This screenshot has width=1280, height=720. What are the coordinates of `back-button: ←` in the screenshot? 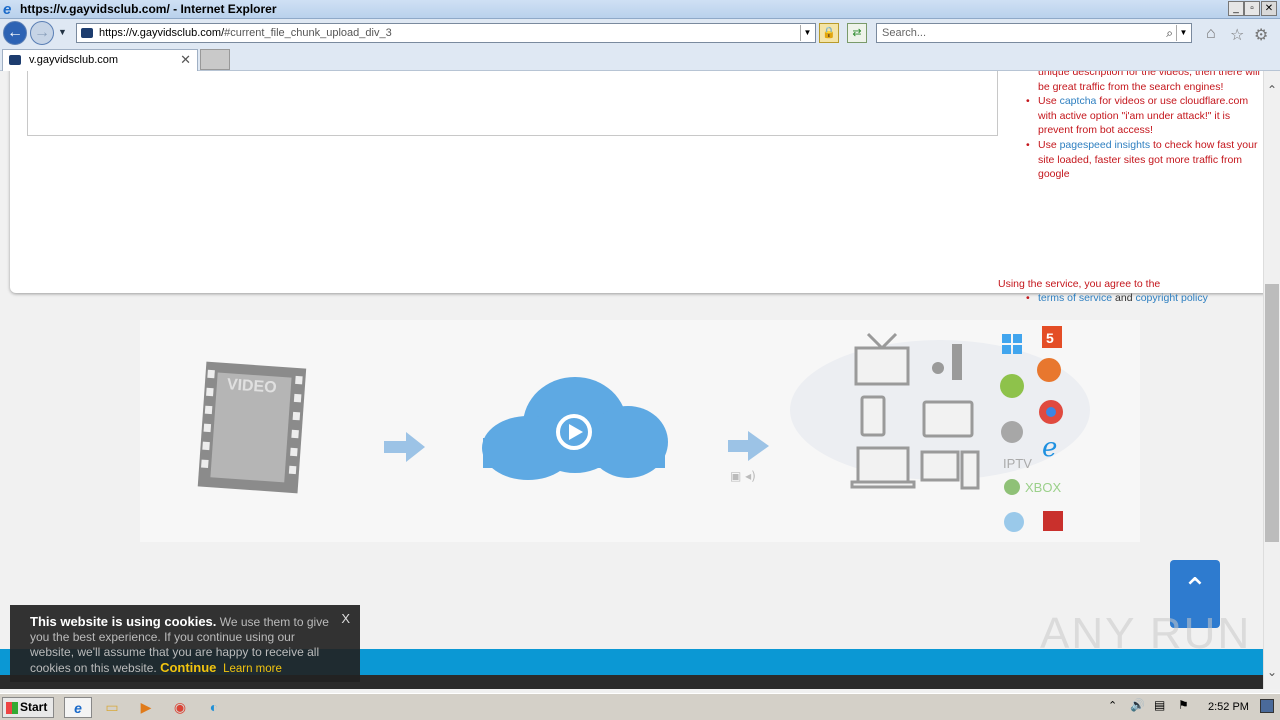 It's located at (15, 33).